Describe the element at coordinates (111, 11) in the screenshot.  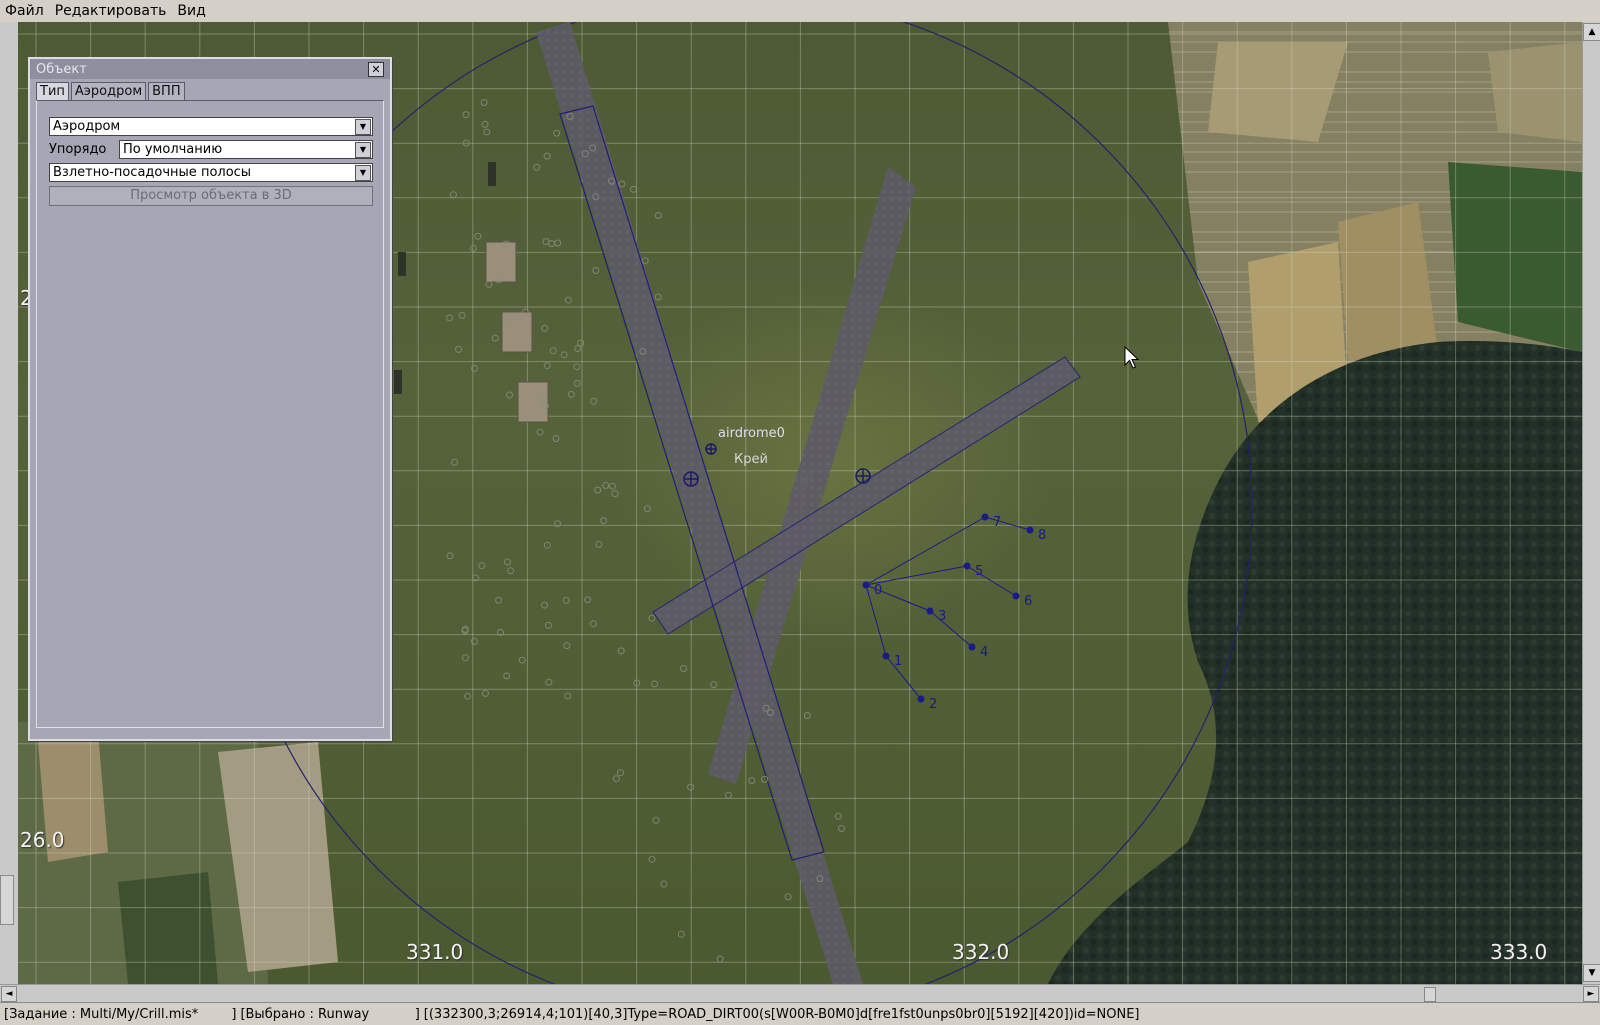
I see `menu-edit: Редактировать` at that location.